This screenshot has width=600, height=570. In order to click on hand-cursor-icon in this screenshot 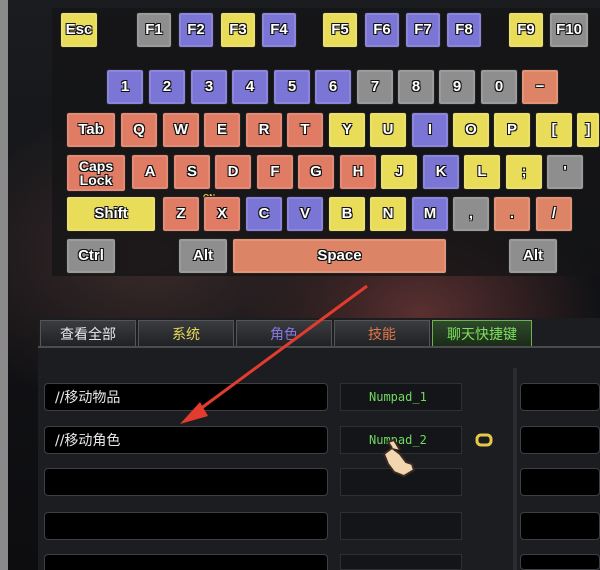, I will do `click(399, 458)`.